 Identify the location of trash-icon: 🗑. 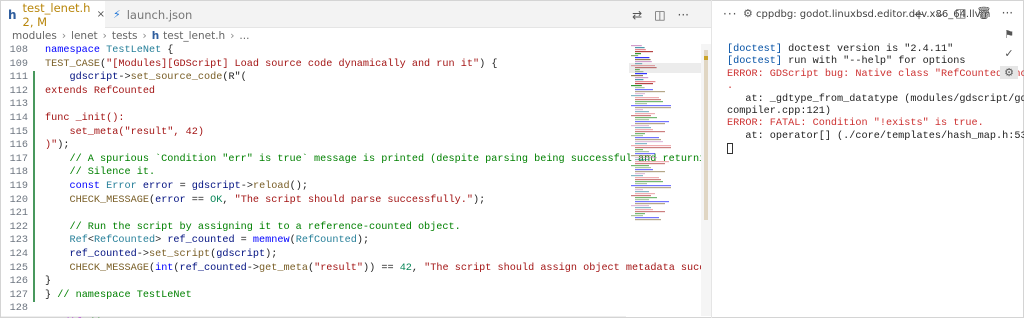
(983, 14).